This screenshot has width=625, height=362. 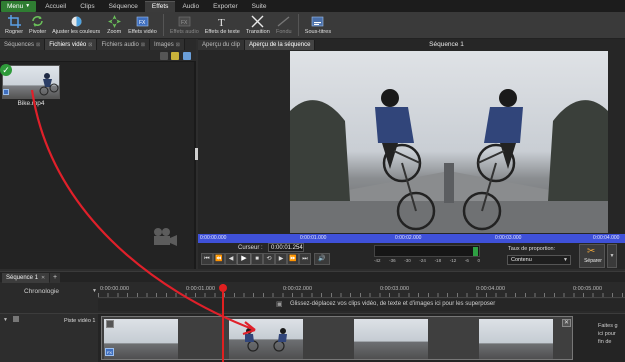 I want to click on db-tick: -42, so click(x=377, y=260).